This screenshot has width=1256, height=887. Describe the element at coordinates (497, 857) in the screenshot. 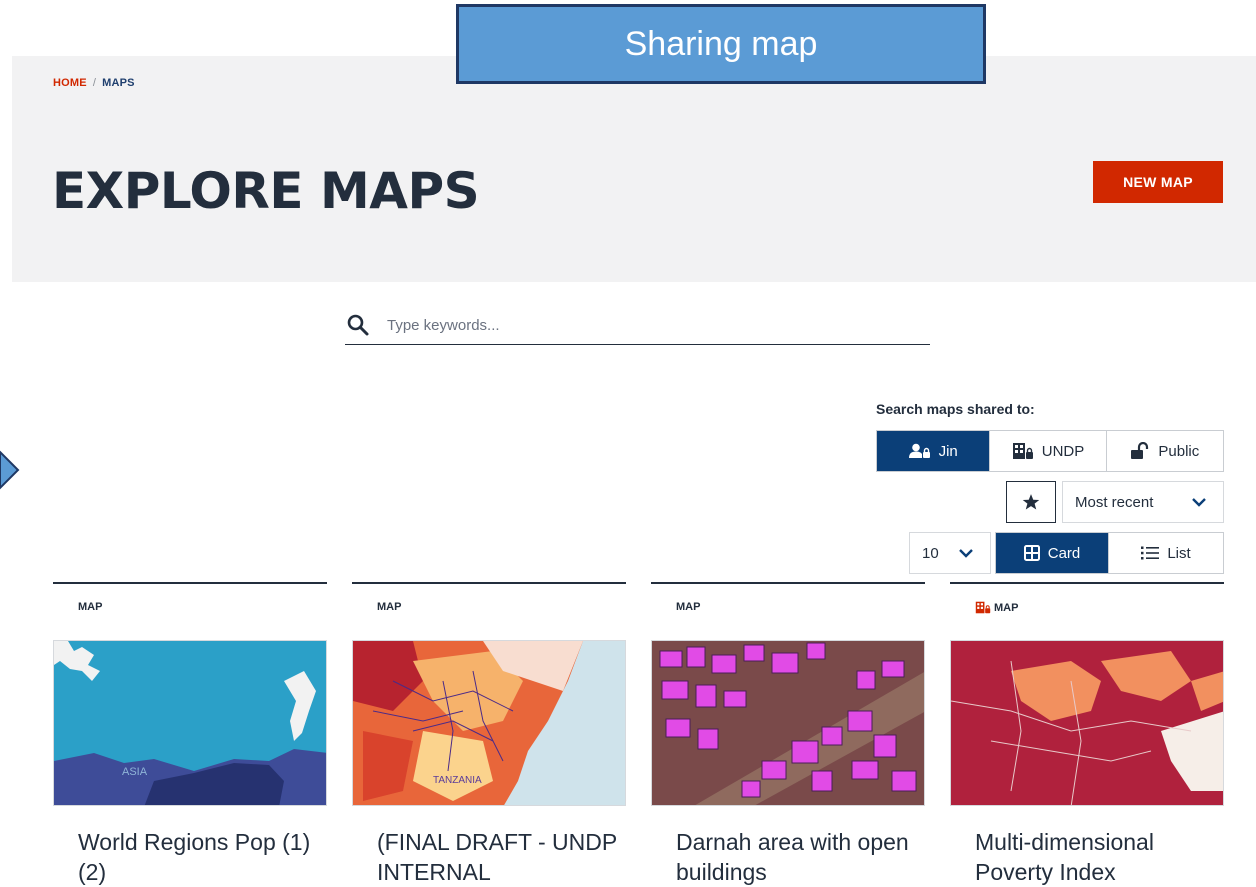

I see `card-title: (FINAL DRAFT - UNDP INTERNAL` at that location.